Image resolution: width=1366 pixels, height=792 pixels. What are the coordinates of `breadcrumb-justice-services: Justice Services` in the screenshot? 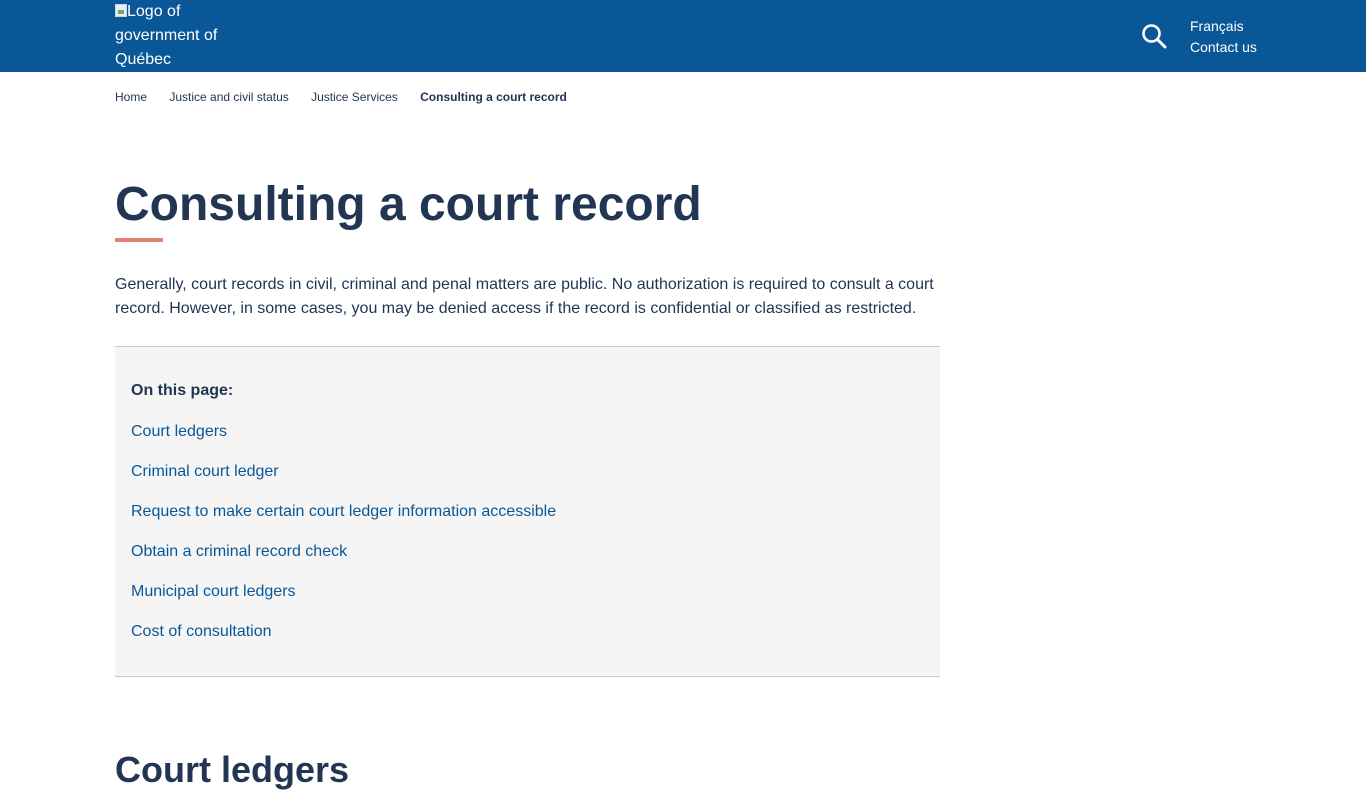 It's located at (354, 97).